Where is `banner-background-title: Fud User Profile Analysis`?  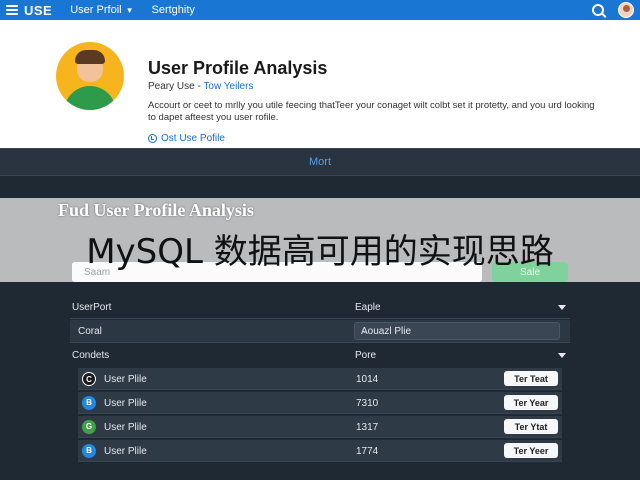 banner-background-title: Fud User Profile Analysis is located at coordinates (156, 210).